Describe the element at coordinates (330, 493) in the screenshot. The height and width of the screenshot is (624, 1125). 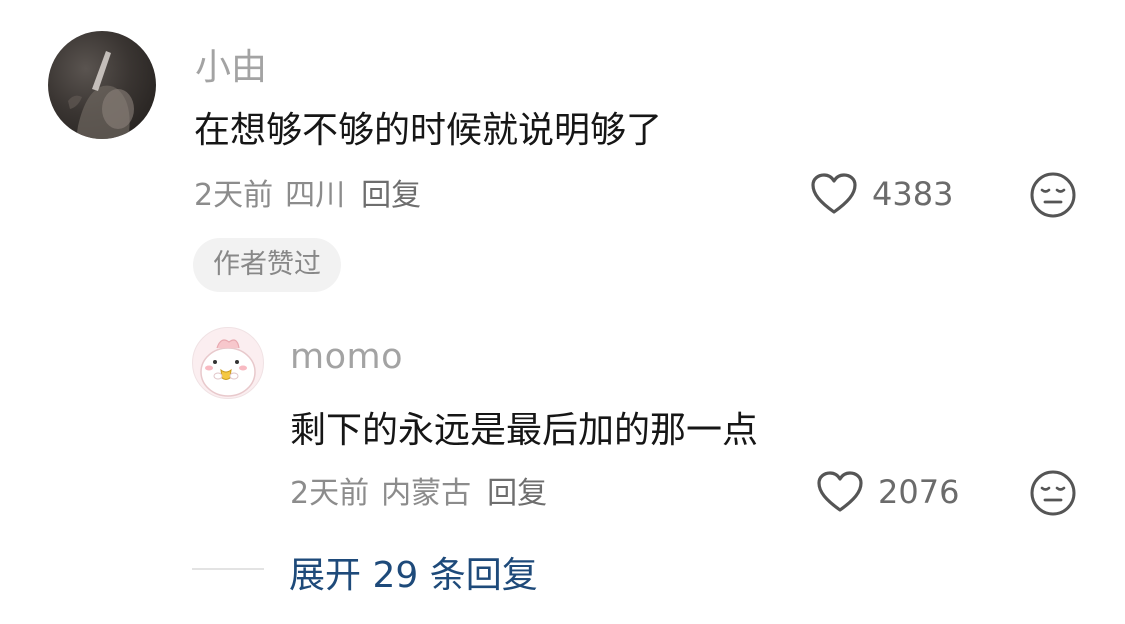
I see `reply-time: 2天前` at that location.